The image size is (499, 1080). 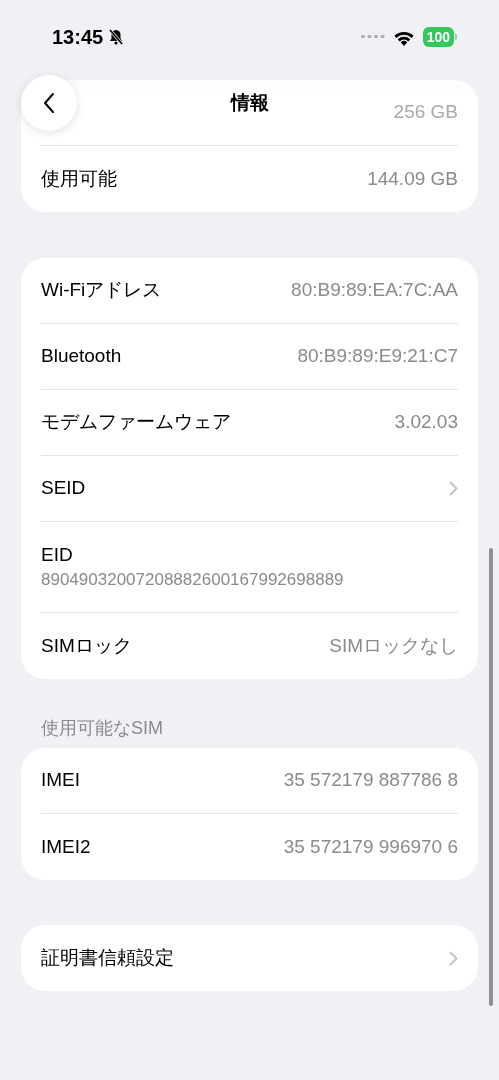 What do you see at coordinates (249, 102) in the screenshot?
I see `nav-title: 情報` at bounding box center [249, 102].